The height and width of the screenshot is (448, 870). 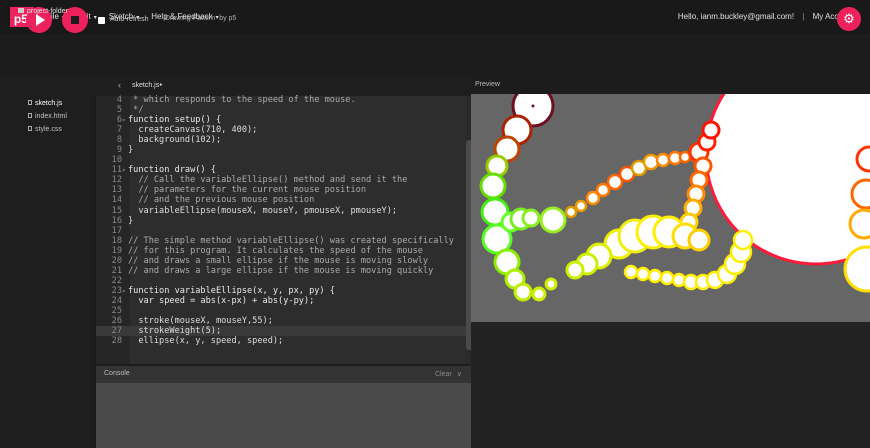 What do you see at coordinates (116, 321) in the screenshot?
I see `line-number: 26` at bounding box center [116, 321].